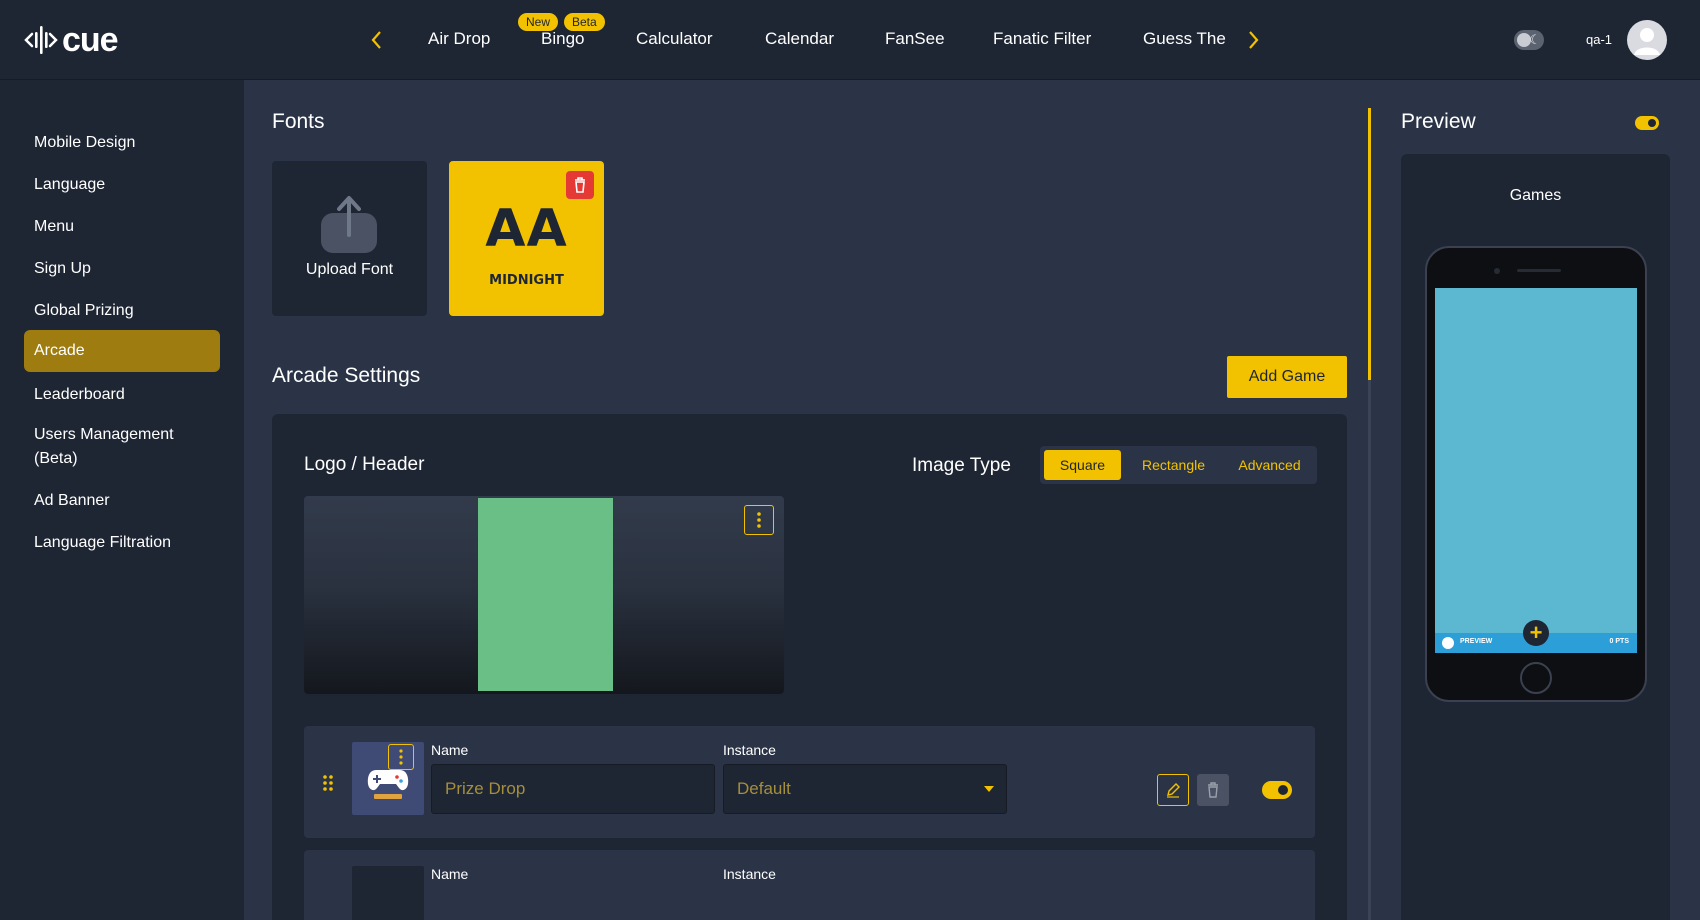 The height and width of the screenshot is (920, 1700). Describe the element at coordinates (1536, 678) in the screenshot. I see `phone-home-button` at that location.